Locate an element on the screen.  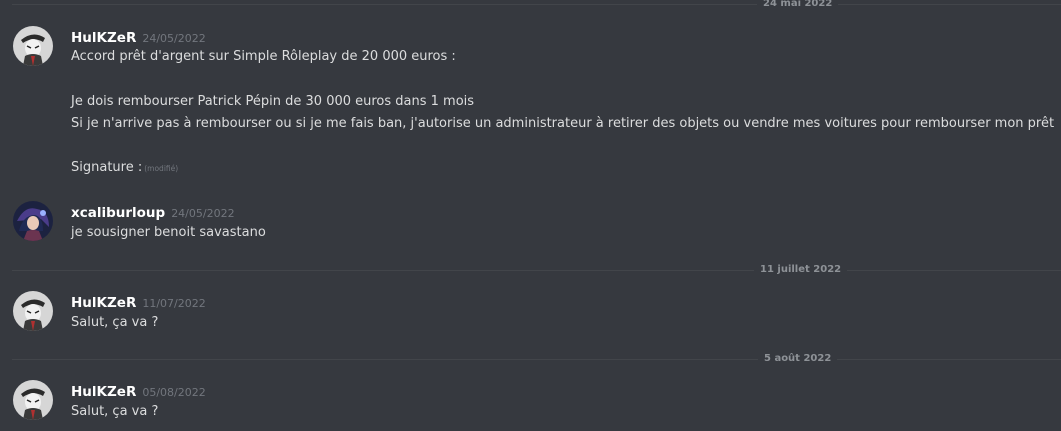
edited-indicator: (modifié) is located at coordinates (161, 168).